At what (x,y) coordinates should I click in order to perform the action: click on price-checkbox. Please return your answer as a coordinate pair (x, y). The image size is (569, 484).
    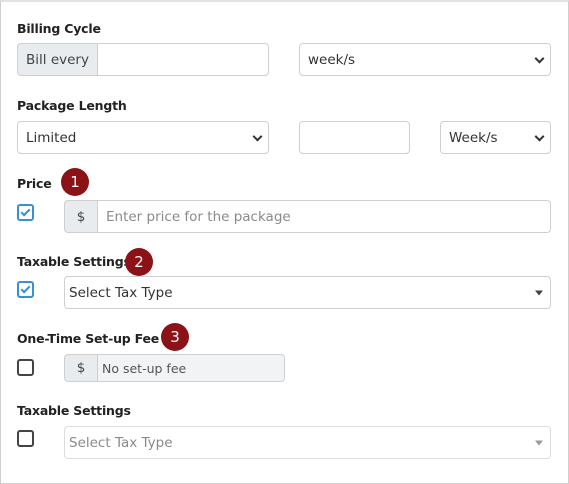
    Looking at the image, I should click on (25, 212).